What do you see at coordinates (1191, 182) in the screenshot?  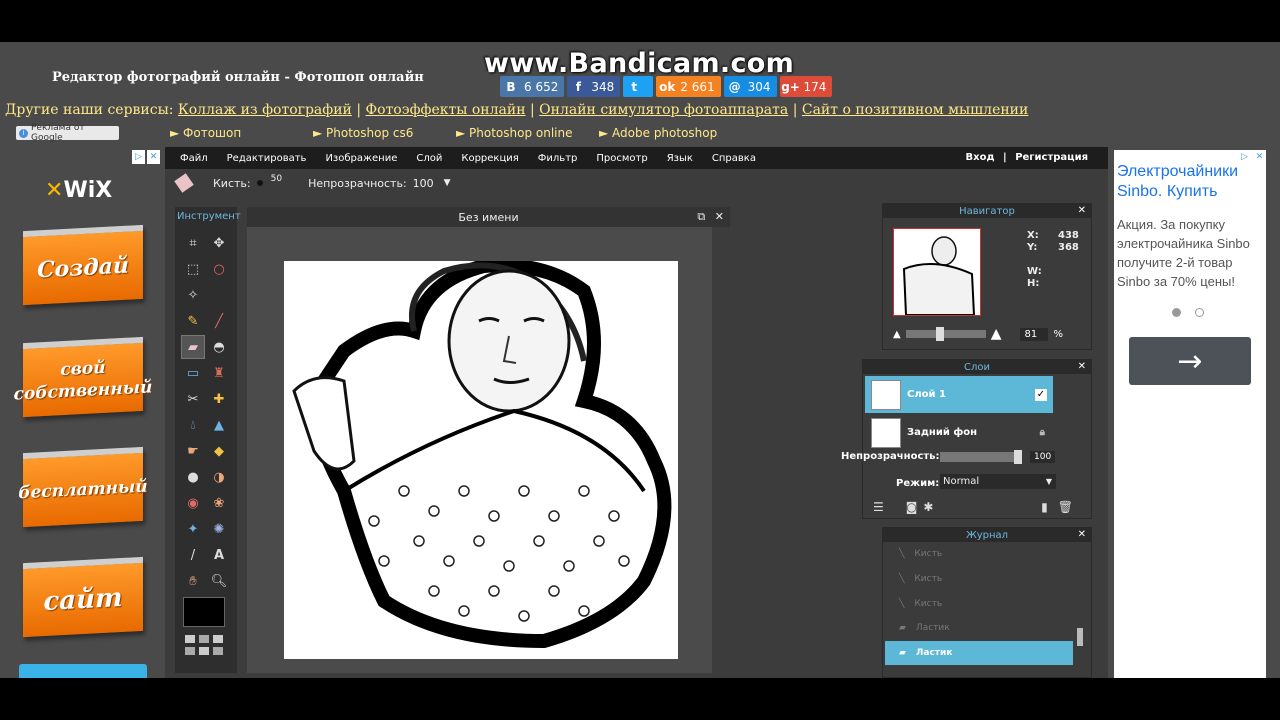 I see `ad-title: Электрочайники Sinbo. Купить` at bounding box center [1191, 182].